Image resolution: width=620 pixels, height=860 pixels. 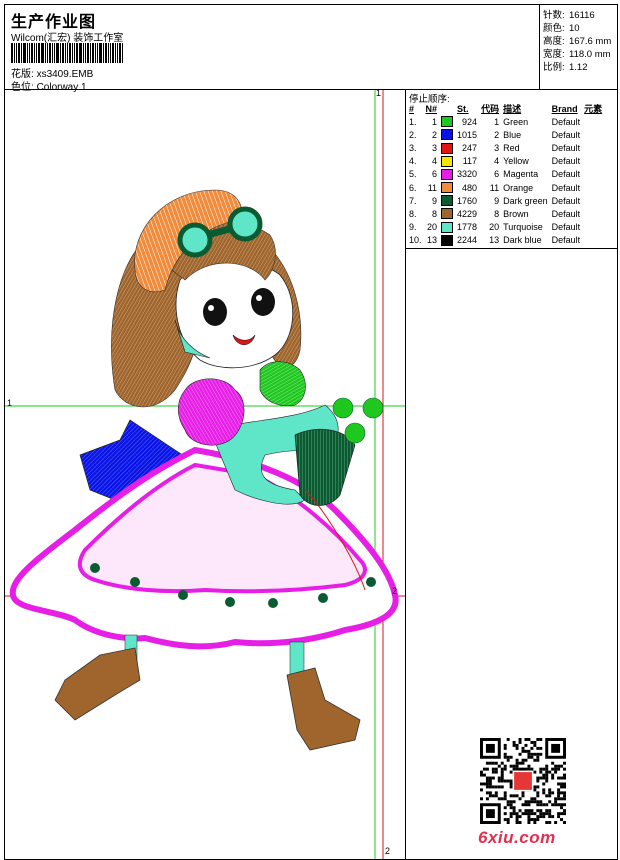 I want to click on row-index: 4., so click(x=413, y=161).